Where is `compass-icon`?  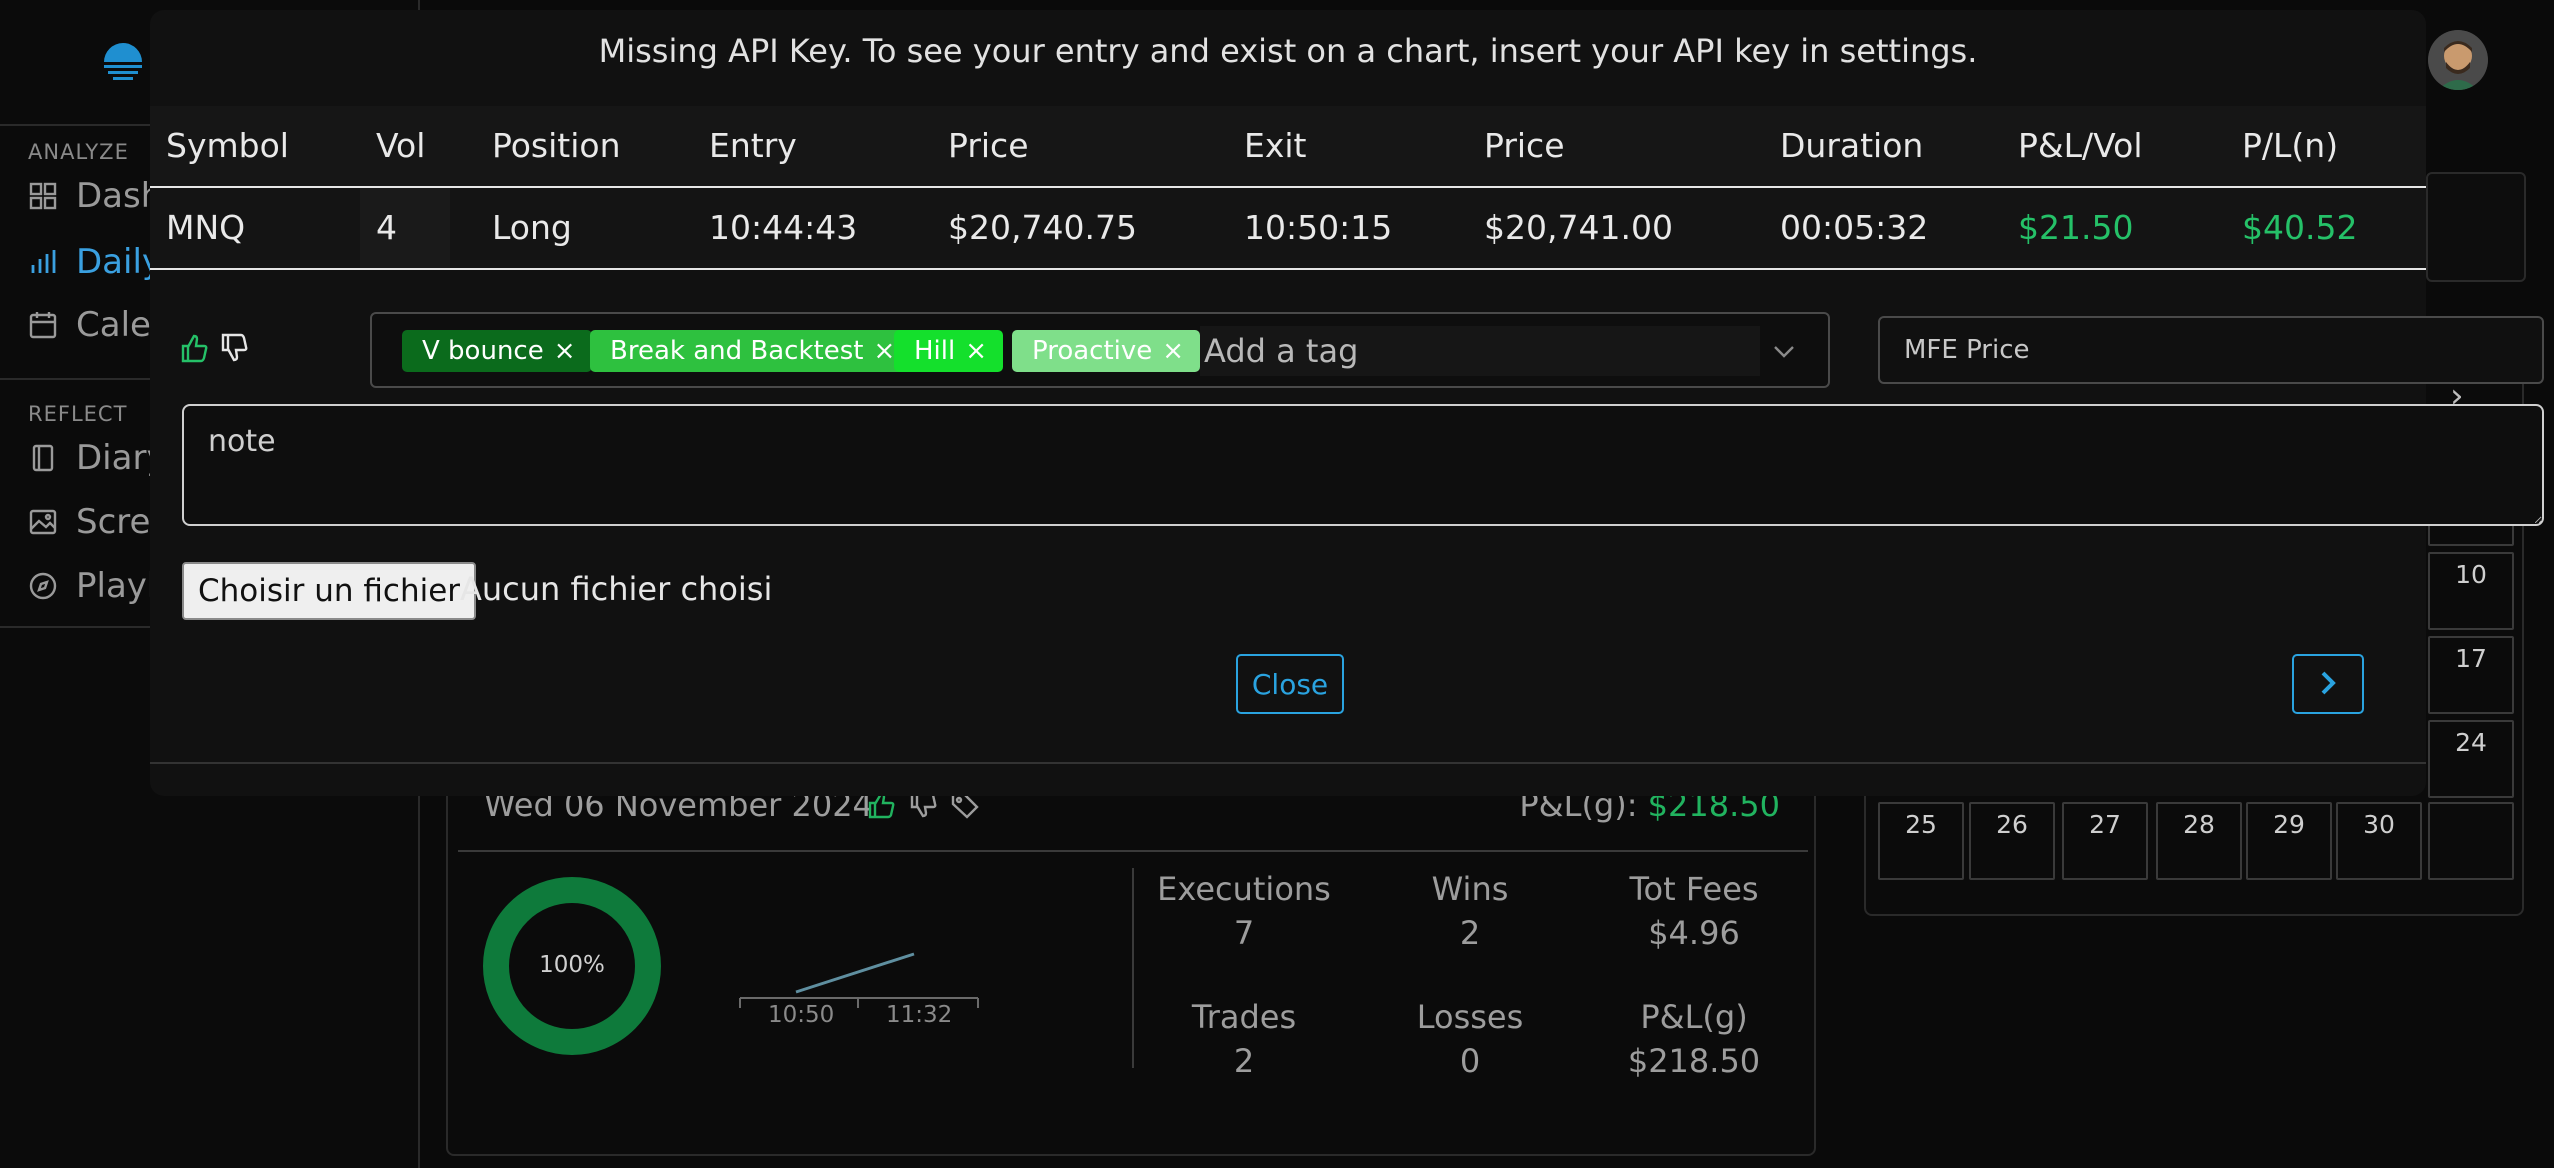
compass-icon is located at coordinates (43, 586).